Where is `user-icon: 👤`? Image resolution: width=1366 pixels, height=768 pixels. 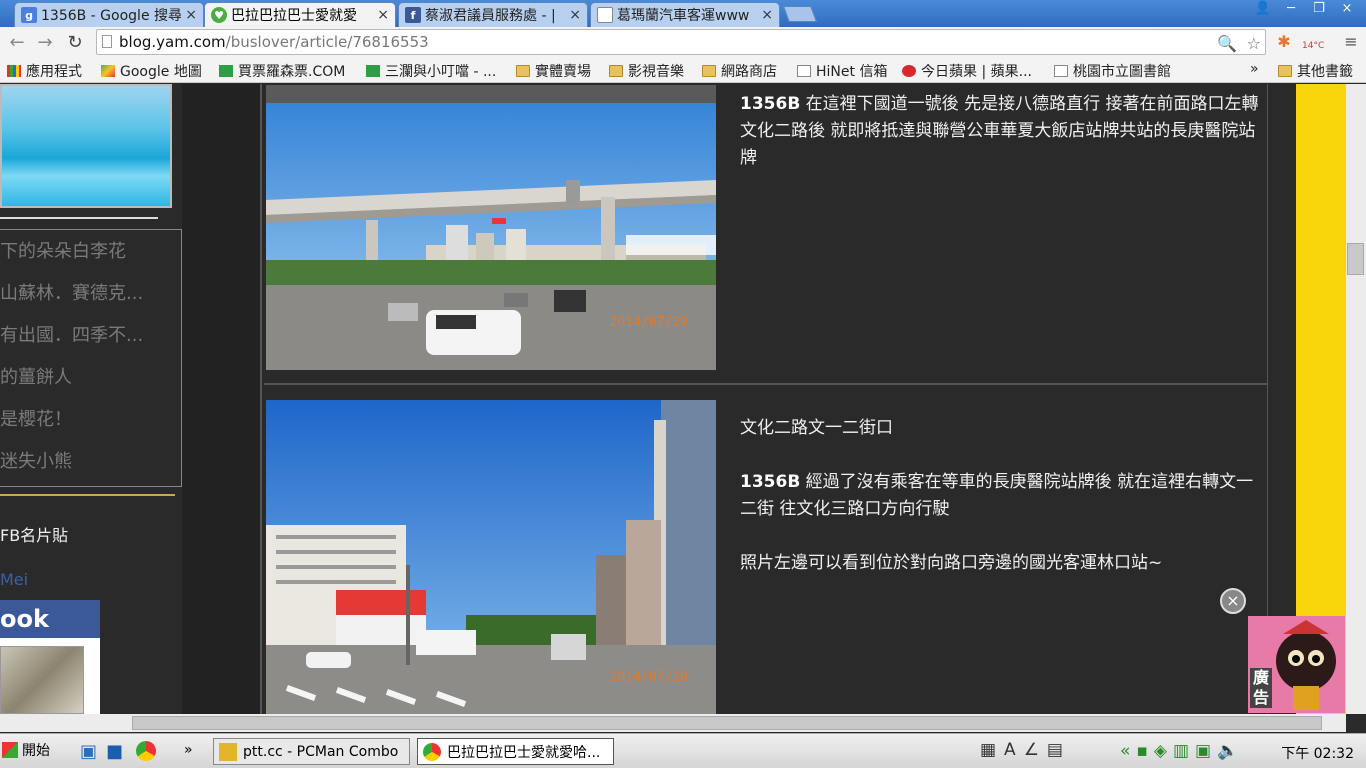 user-icon: 👤 is located at coordinates (1263, 9).